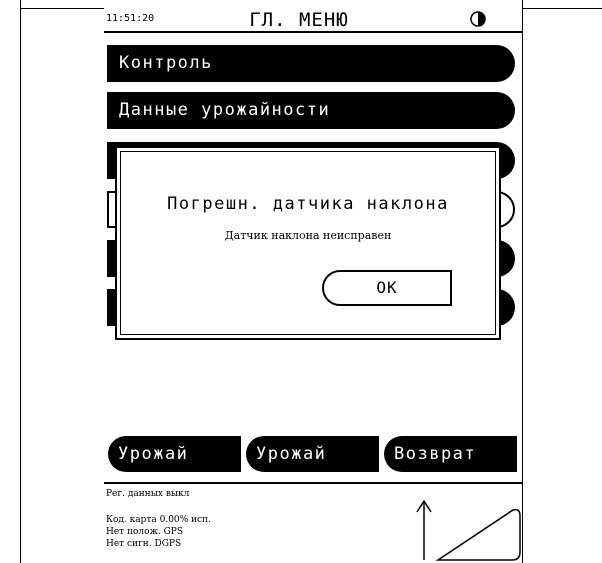  I want to click on bottom-divider, so click(313, 483).